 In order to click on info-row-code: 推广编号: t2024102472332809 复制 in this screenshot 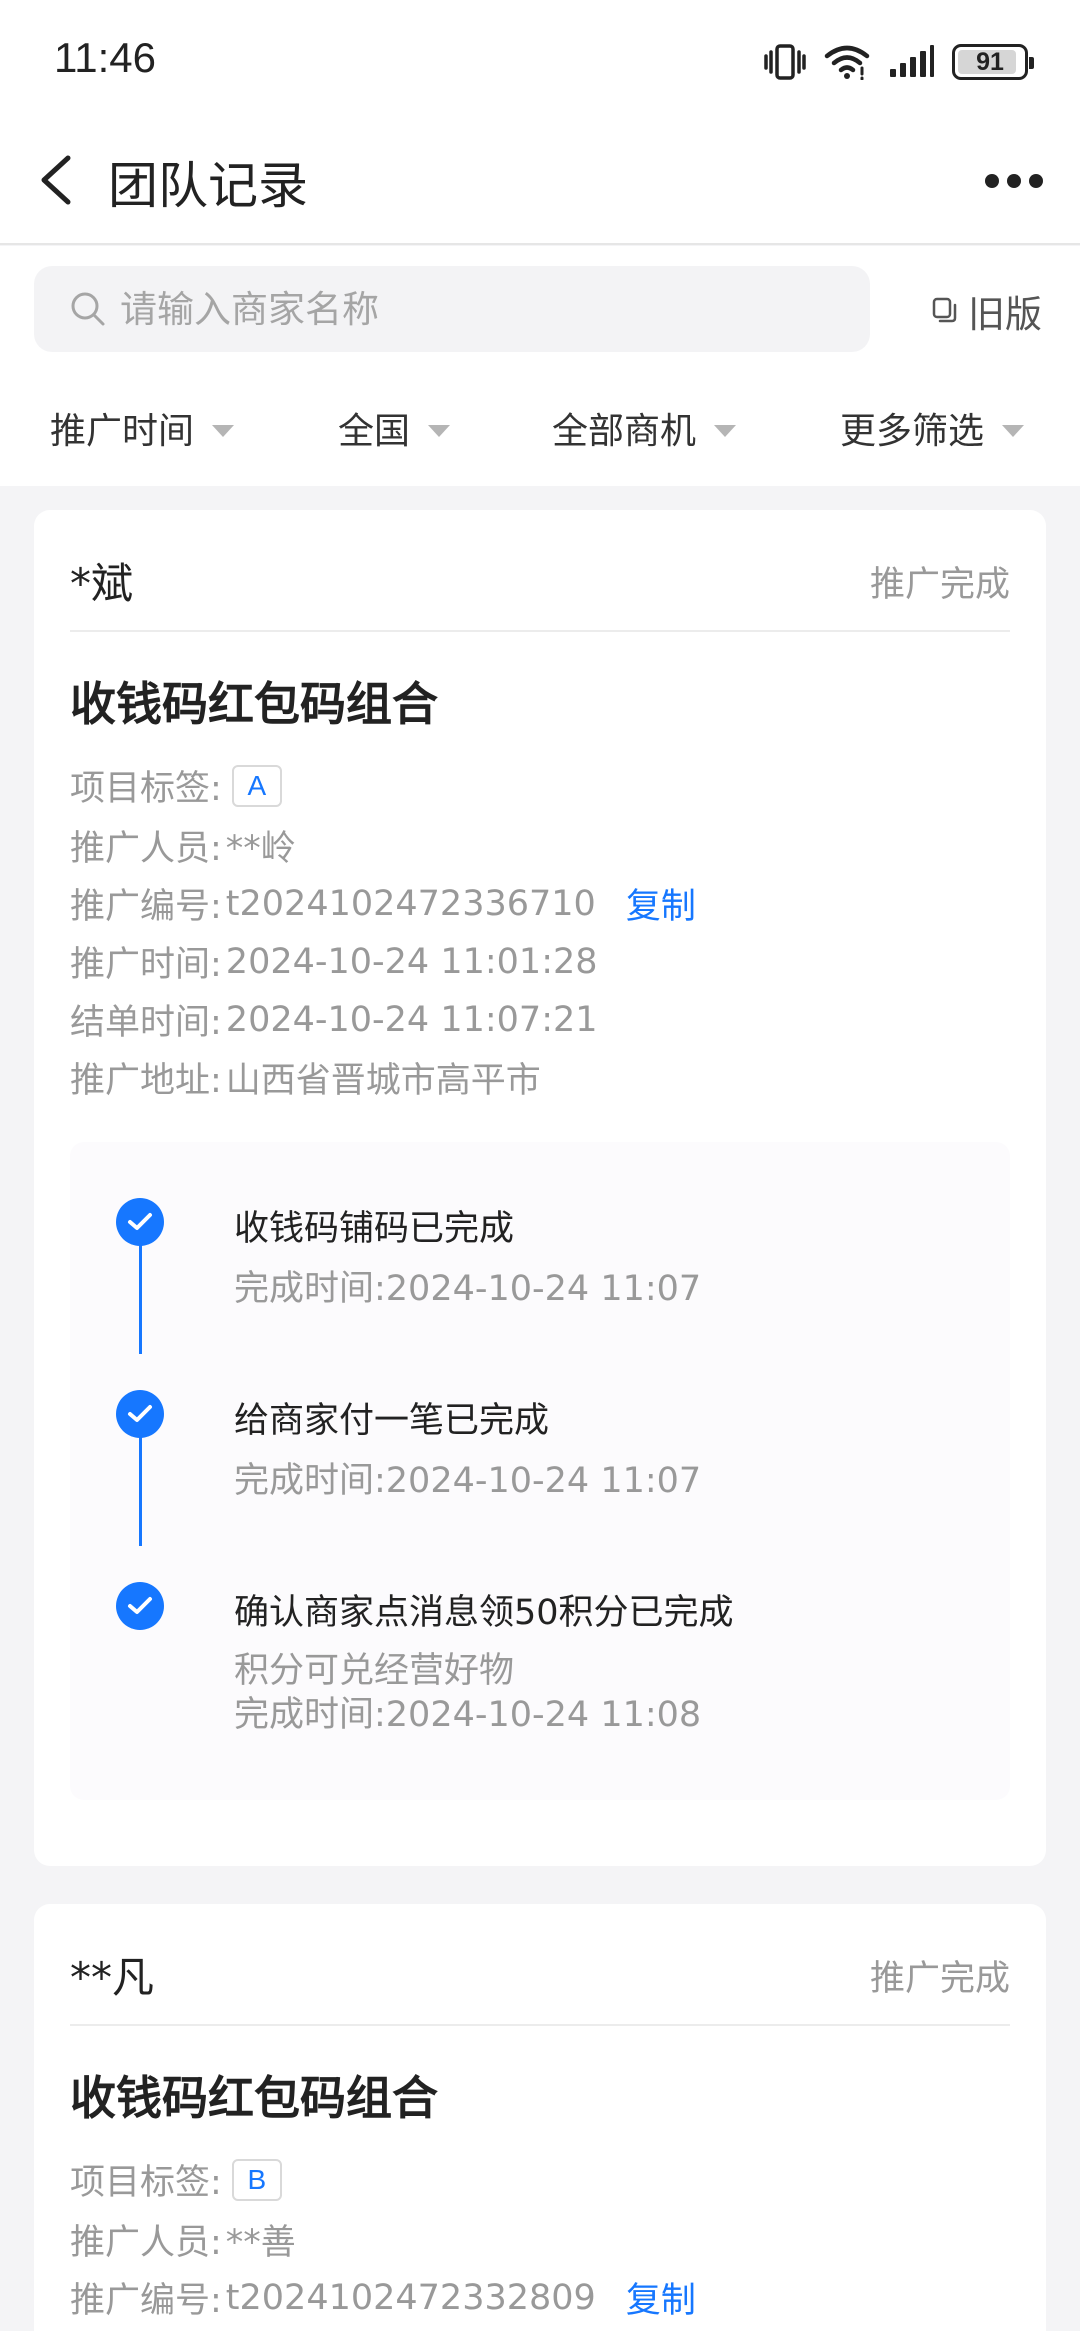, I will do `click(383, 2297)`.